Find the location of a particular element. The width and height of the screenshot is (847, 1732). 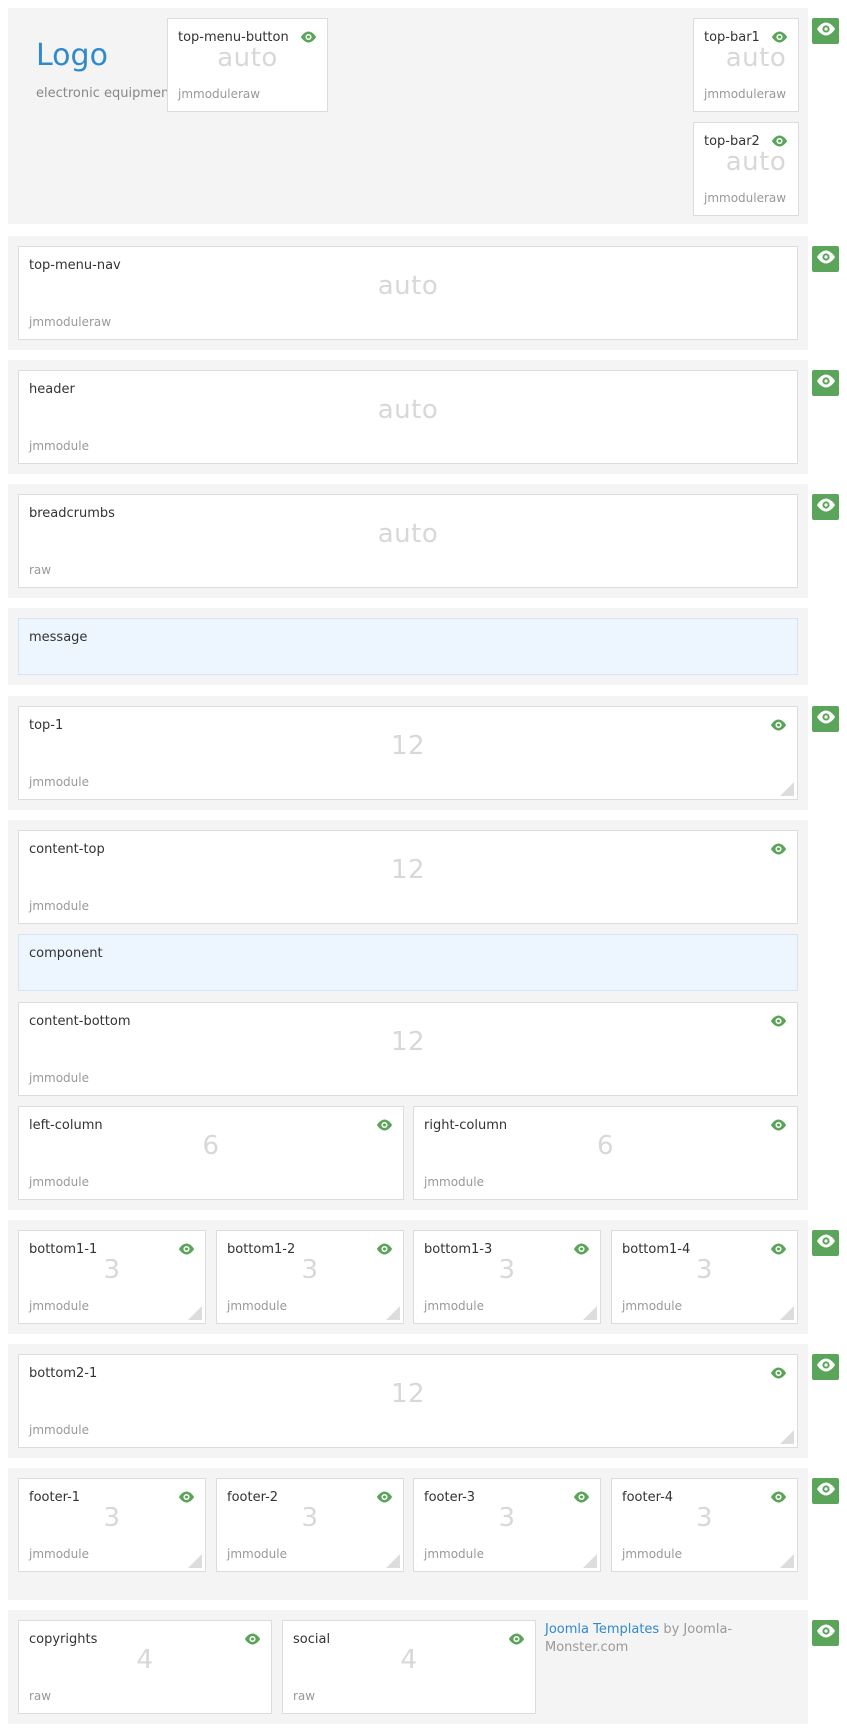

module-top-1: top-1 12 jmmodule is located at coordinates (408, 753).